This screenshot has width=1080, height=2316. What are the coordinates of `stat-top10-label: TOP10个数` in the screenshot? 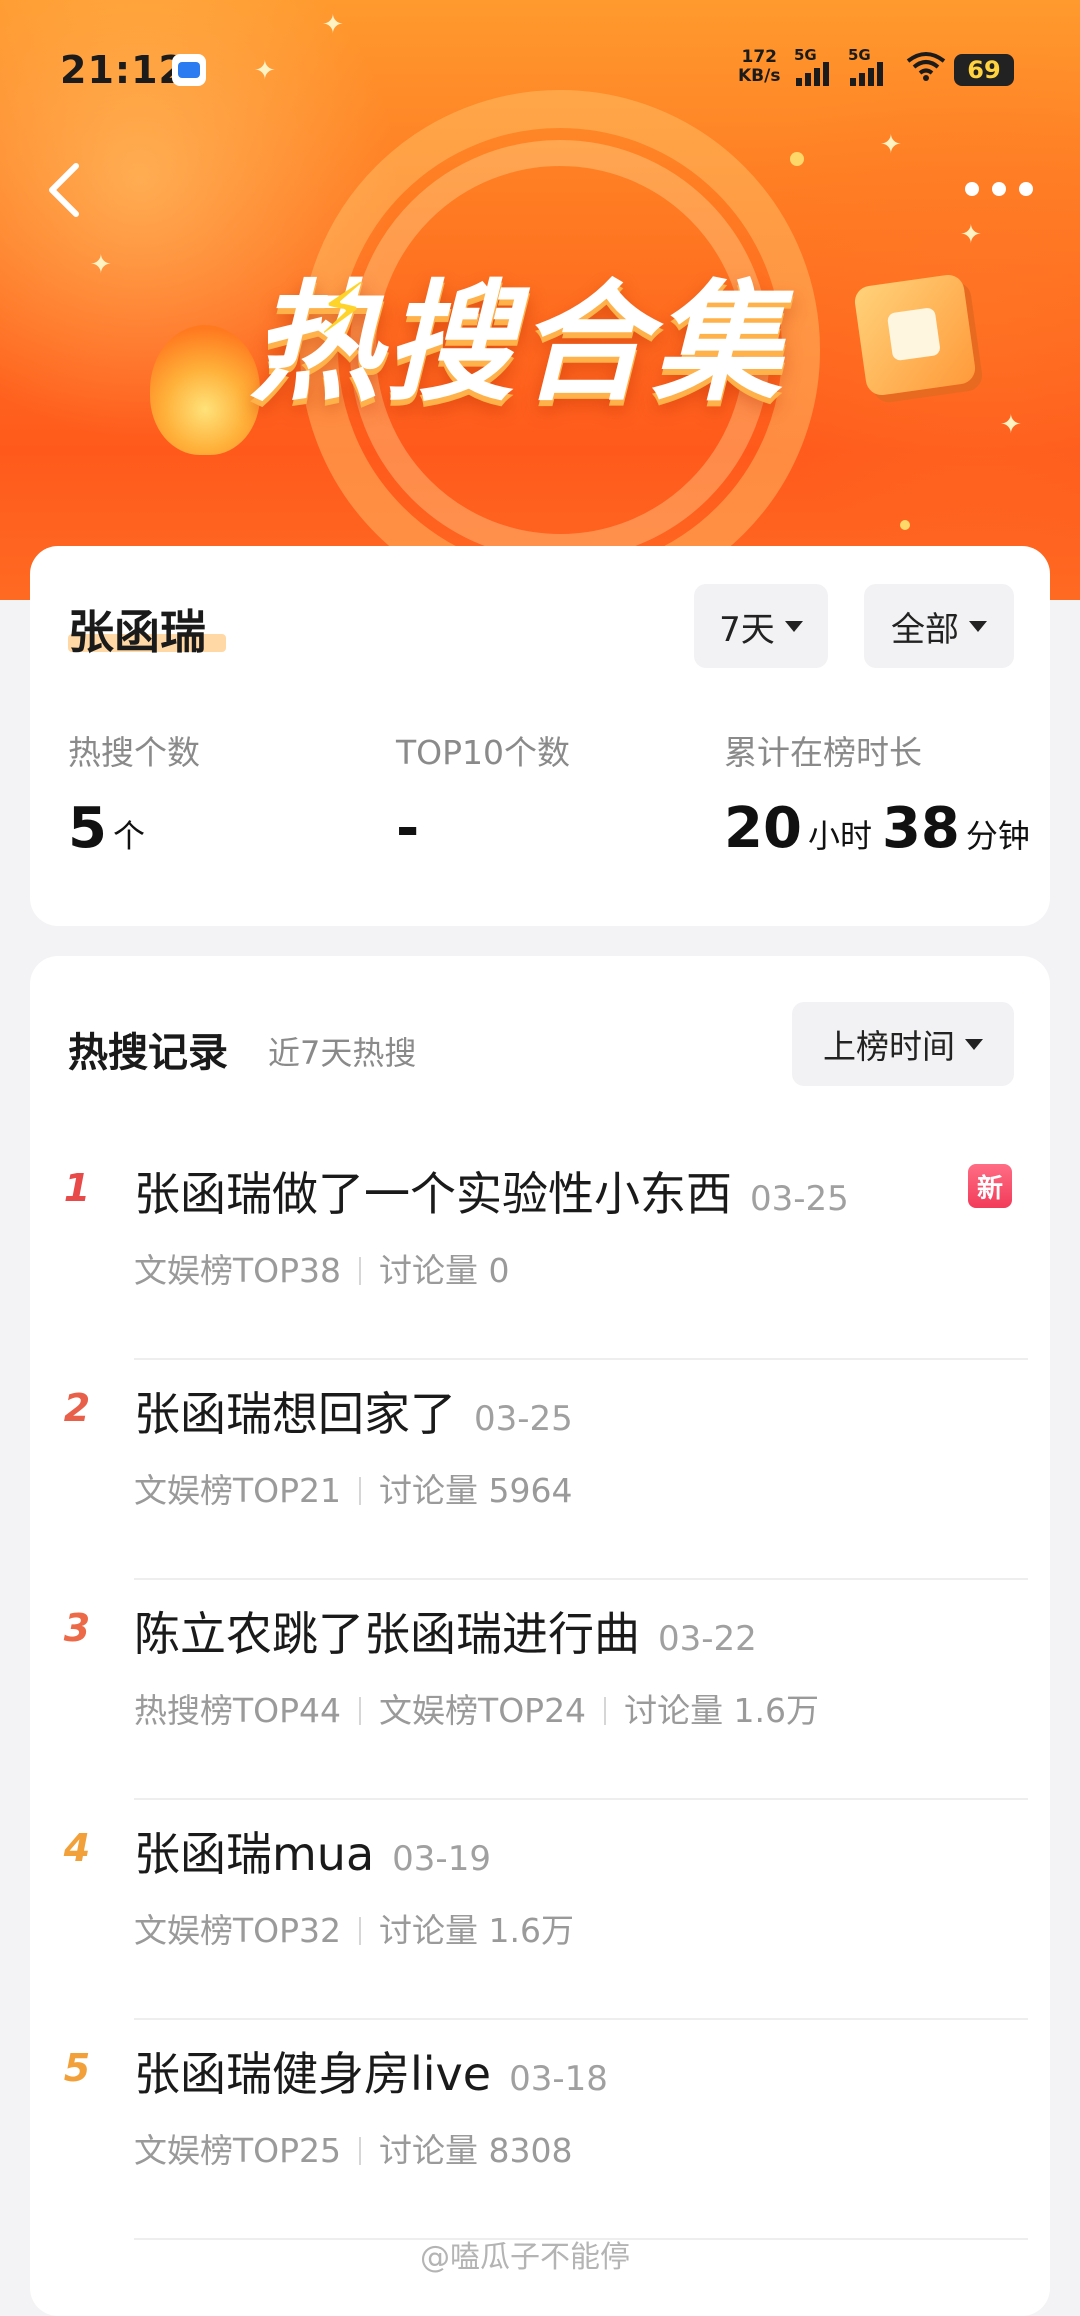 It's located at (483, 752).